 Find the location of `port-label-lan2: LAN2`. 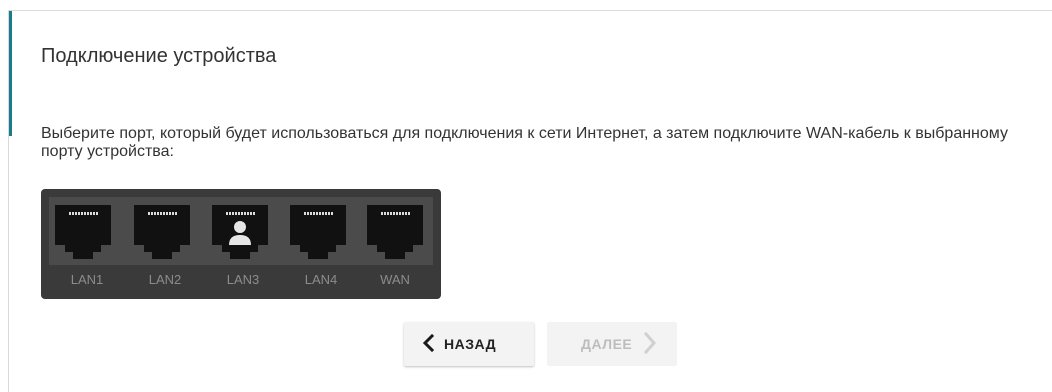

port-label-lan2: LAN2 is located at coordinates (165, 279).